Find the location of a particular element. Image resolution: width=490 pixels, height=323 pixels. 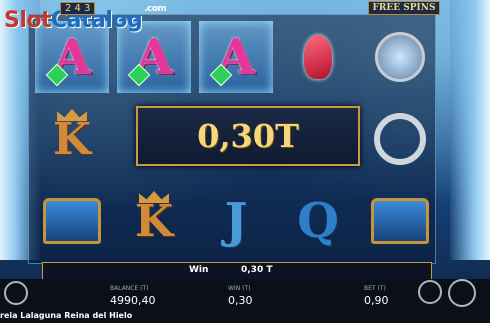

ruby-icon is located at coordinates (318, 57).